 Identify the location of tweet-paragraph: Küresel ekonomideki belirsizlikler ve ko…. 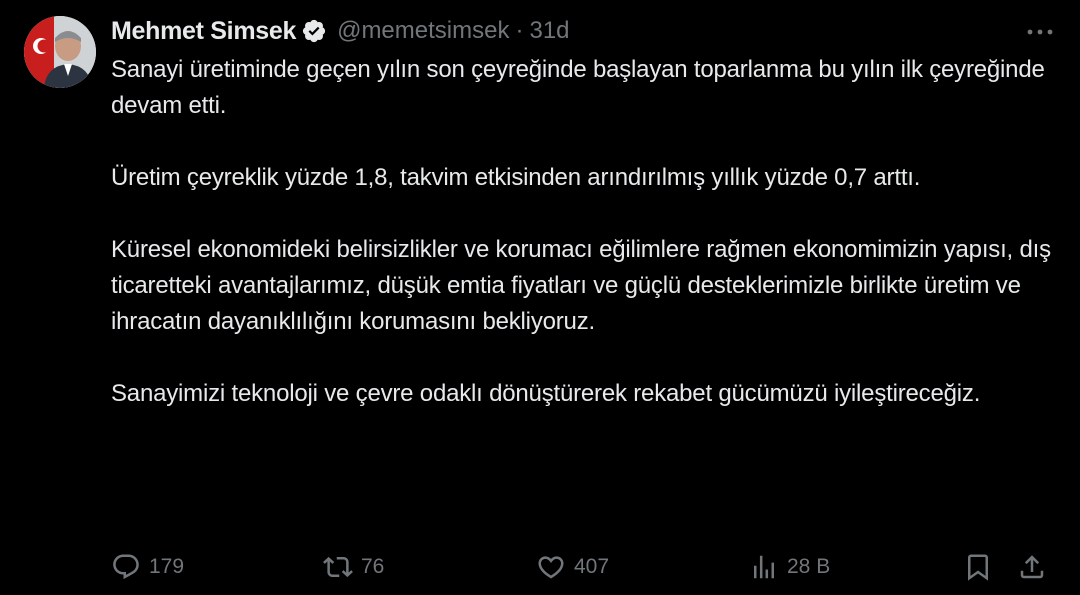
(581, 285).